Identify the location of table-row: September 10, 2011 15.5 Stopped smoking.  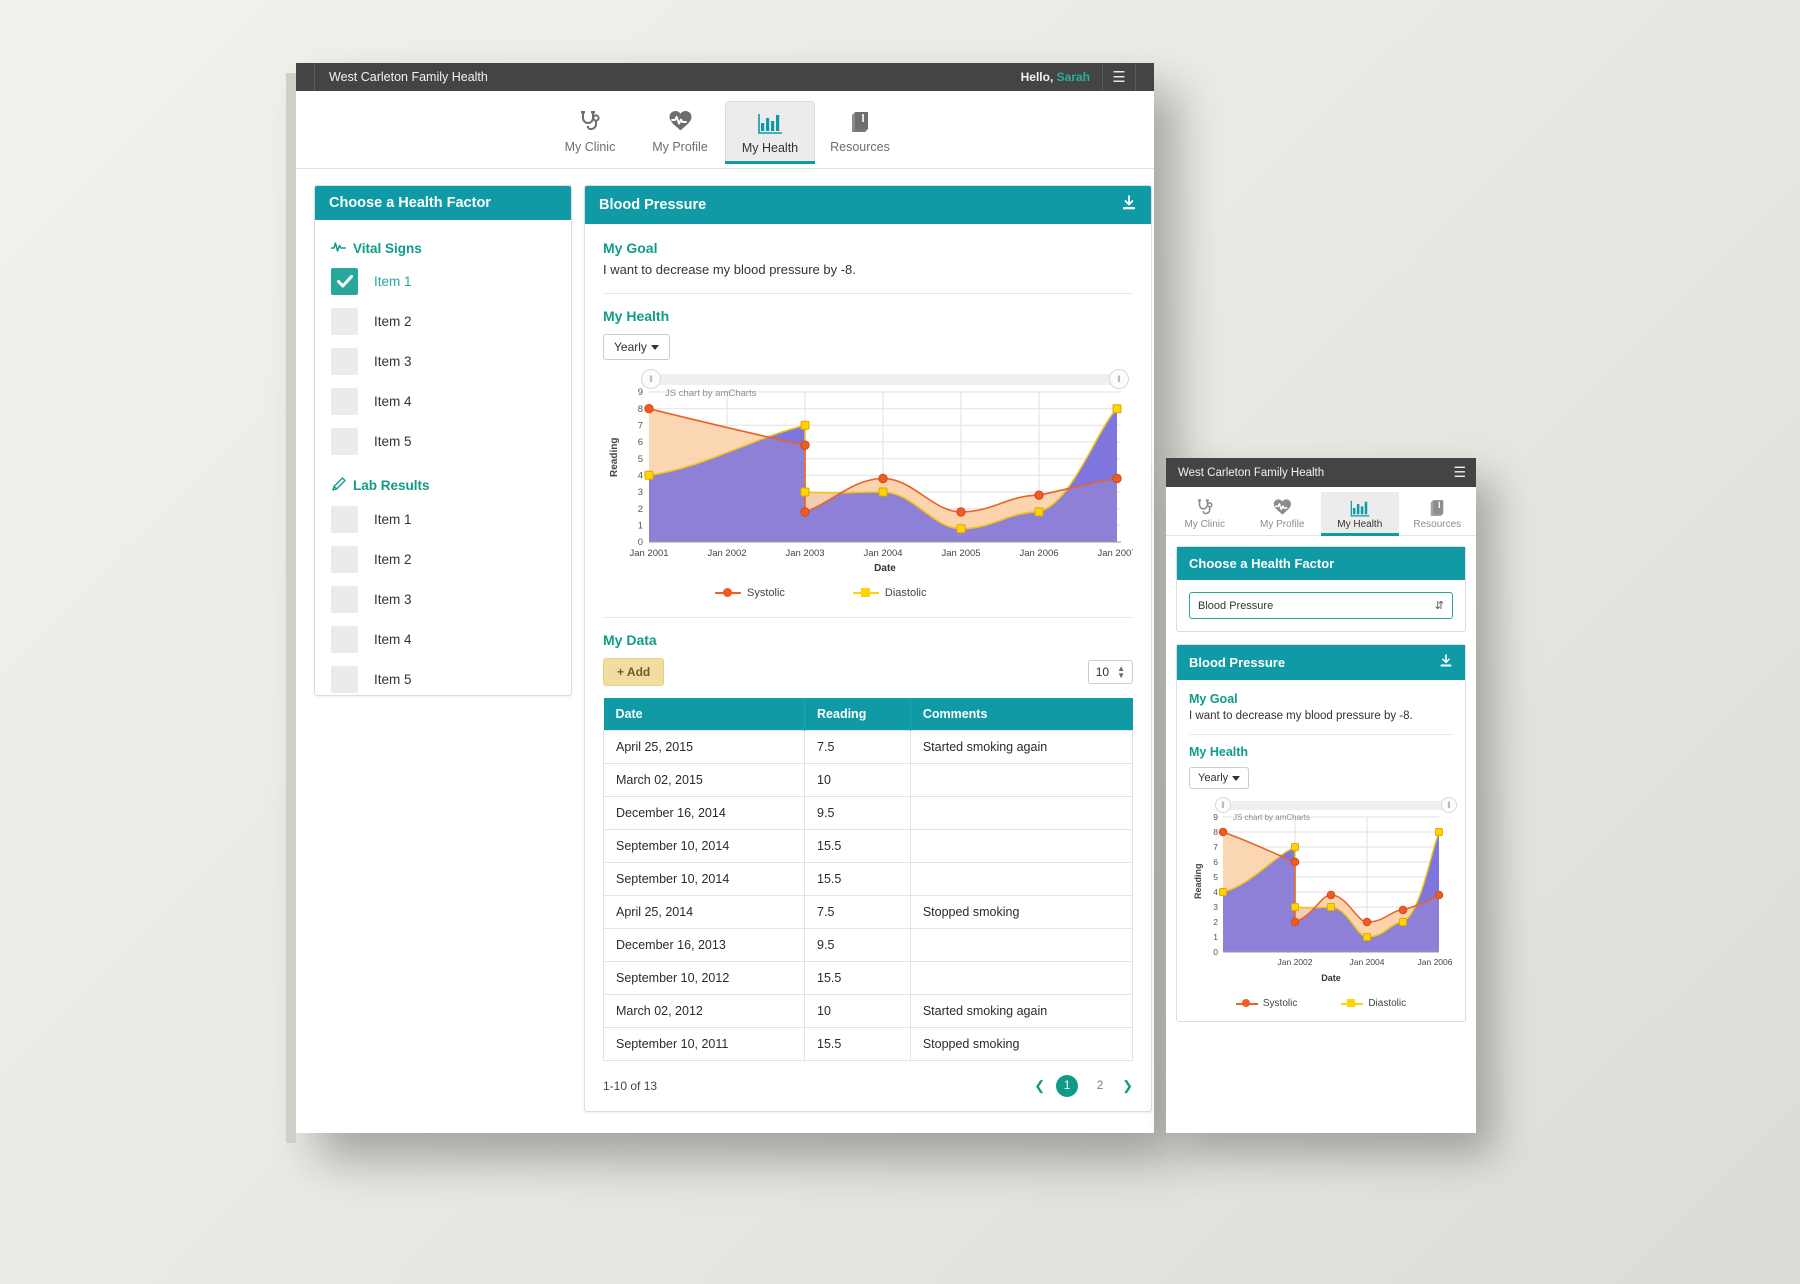
(868, 1044).